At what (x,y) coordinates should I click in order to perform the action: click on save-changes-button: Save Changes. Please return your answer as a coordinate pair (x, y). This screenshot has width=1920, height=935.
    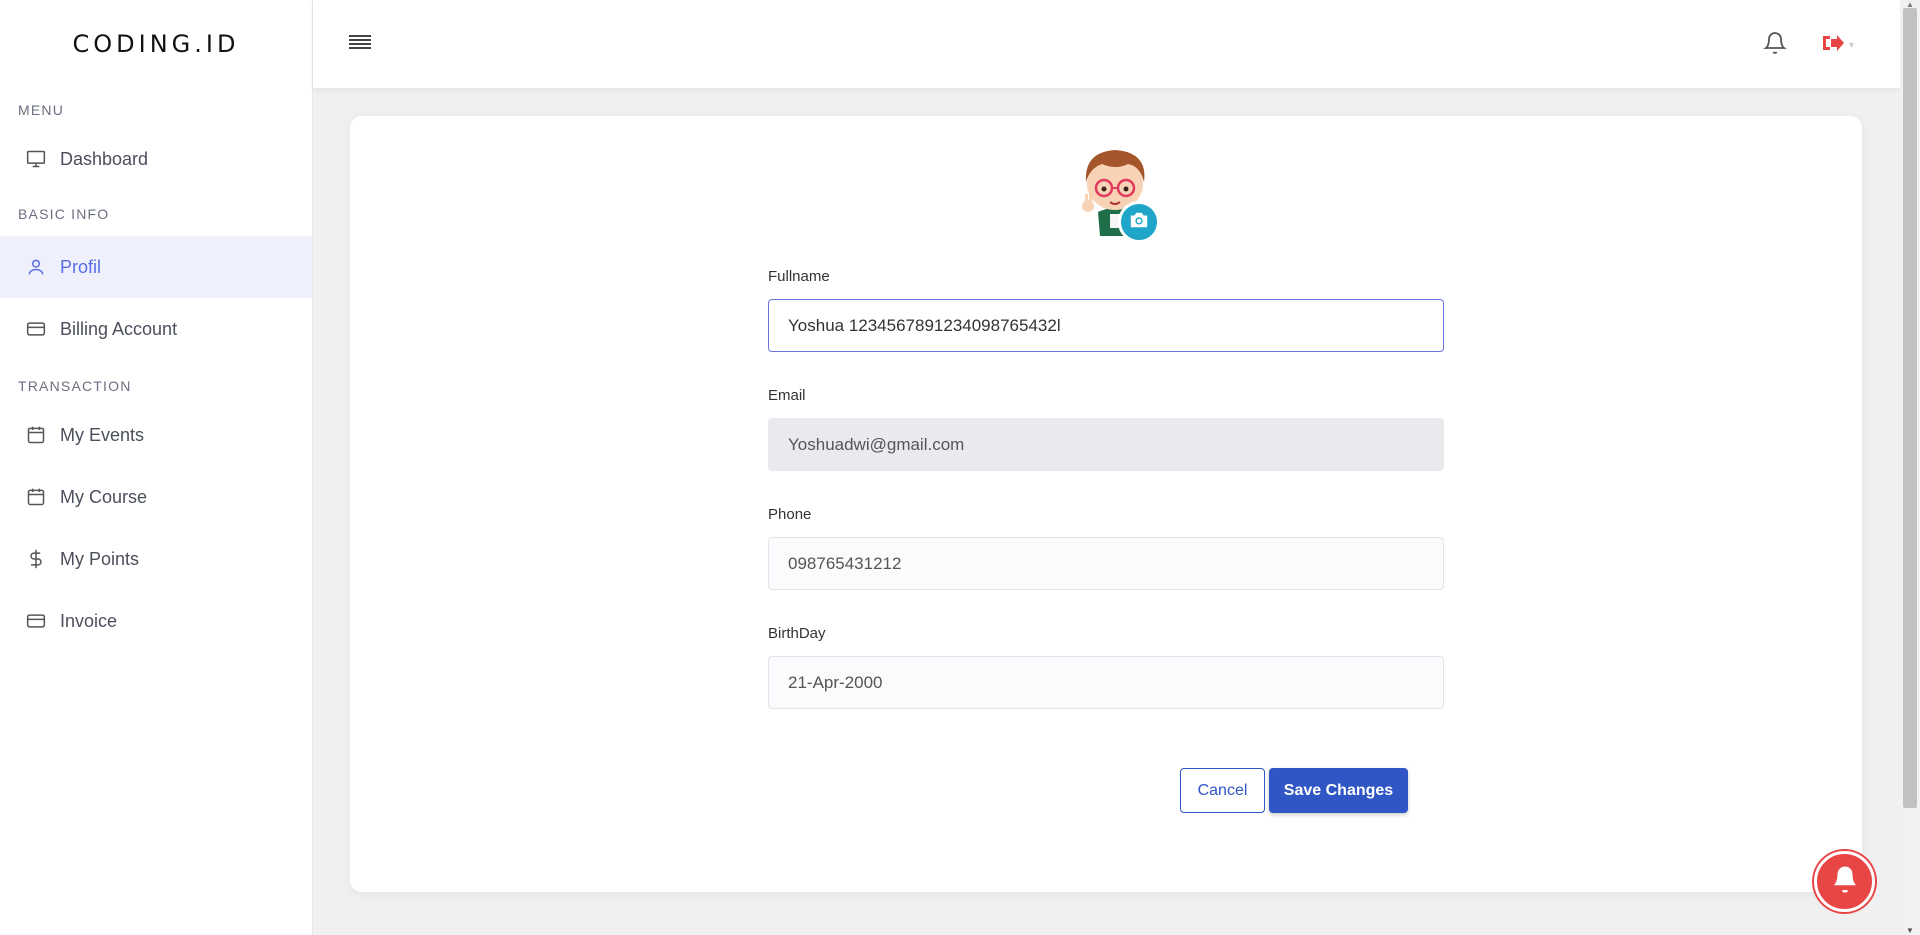
    Looking at the image, I should click on (1338, 790).